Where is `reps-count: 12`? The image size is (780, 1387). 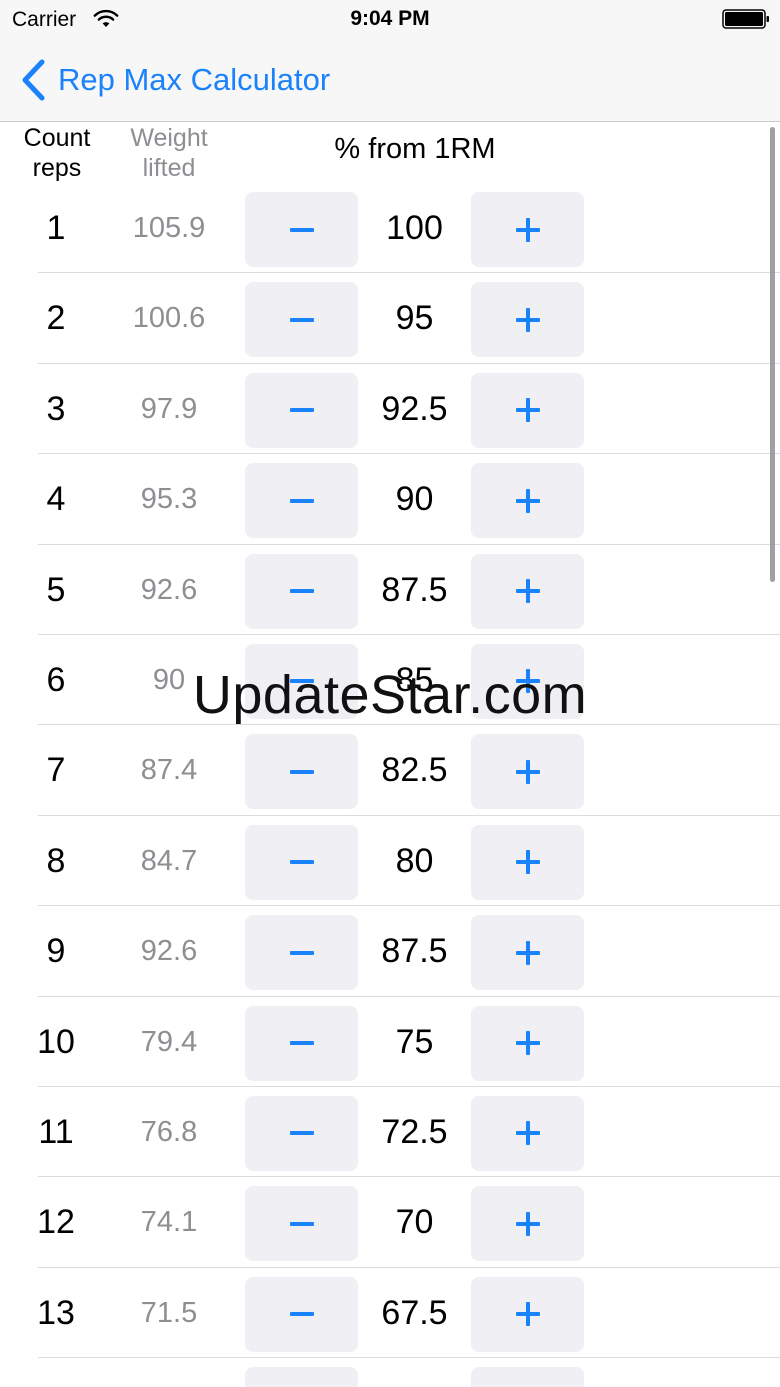 reps-count: 12 is located at coordinates (56, 1222).